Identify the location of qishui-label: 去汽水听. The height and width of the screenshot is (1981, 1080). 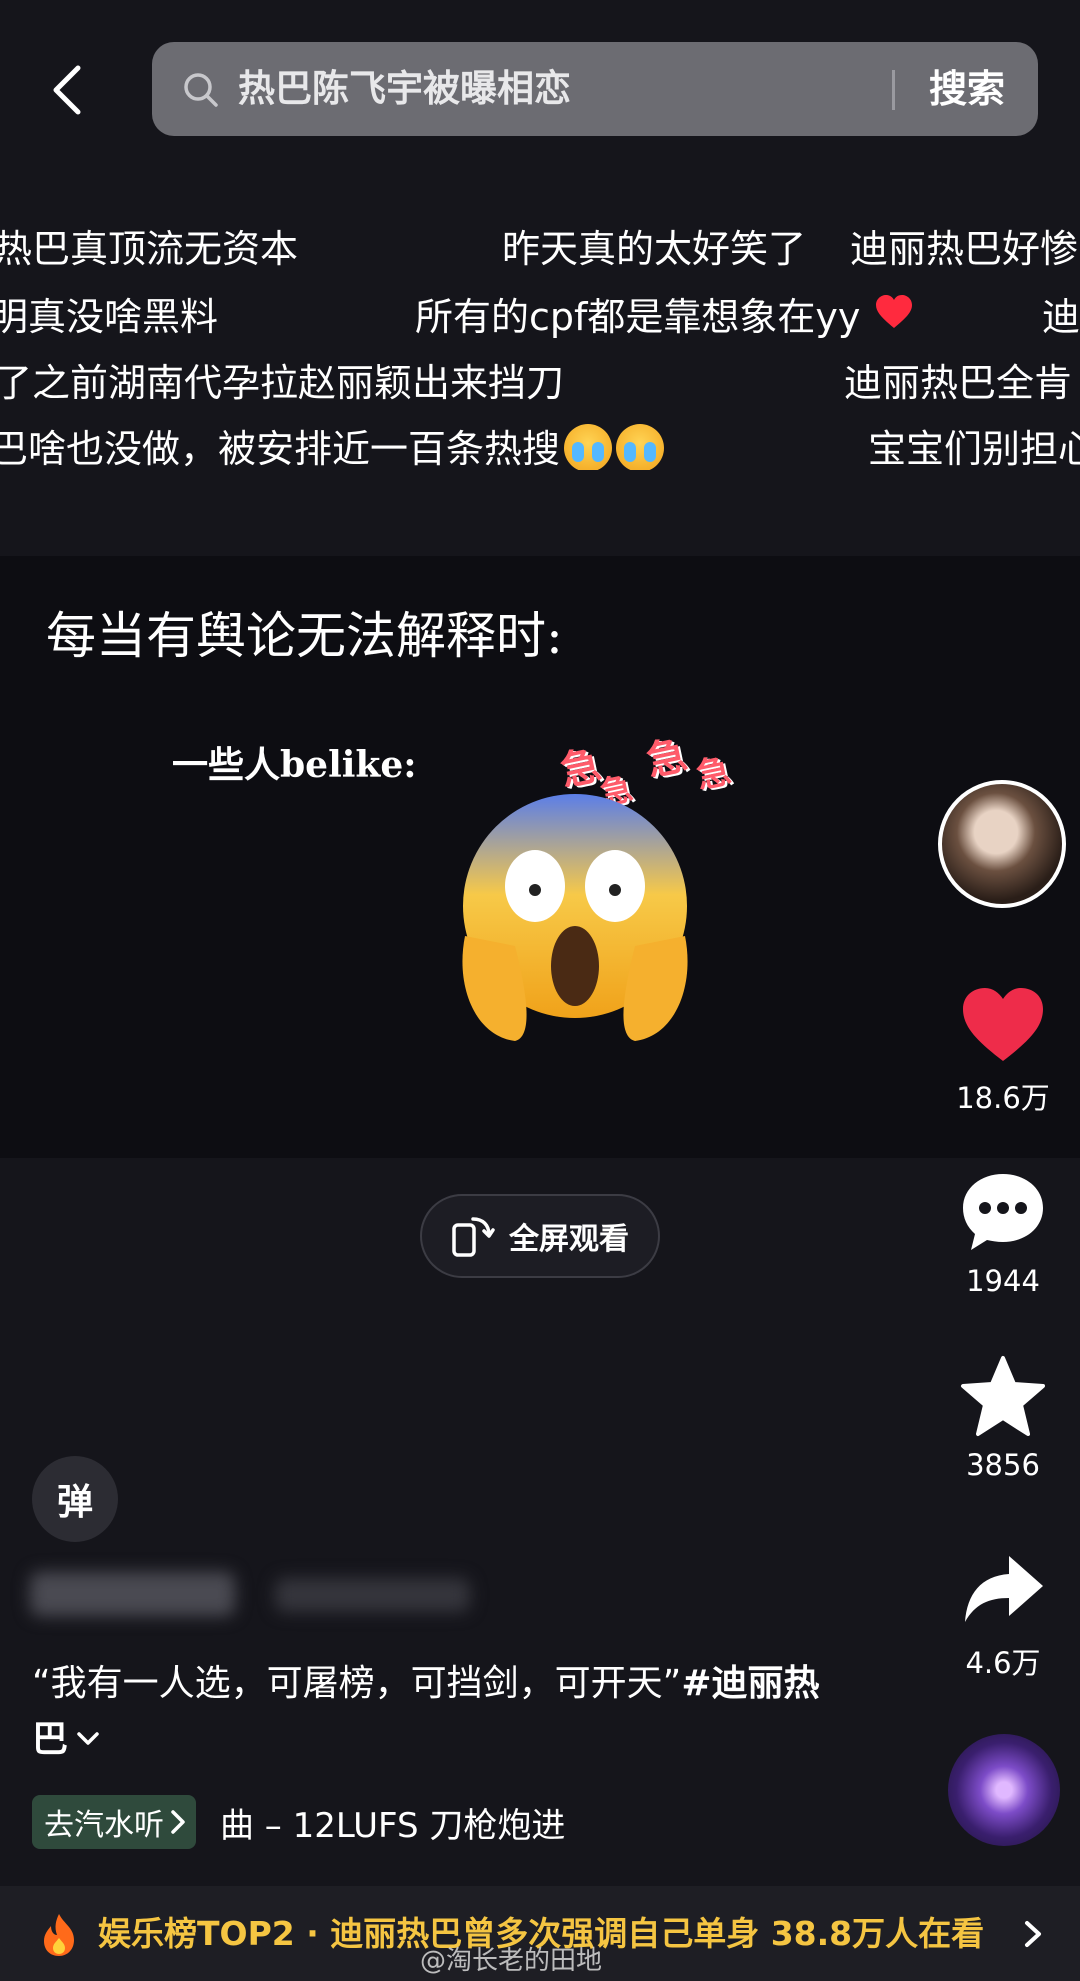
(104, 1825).